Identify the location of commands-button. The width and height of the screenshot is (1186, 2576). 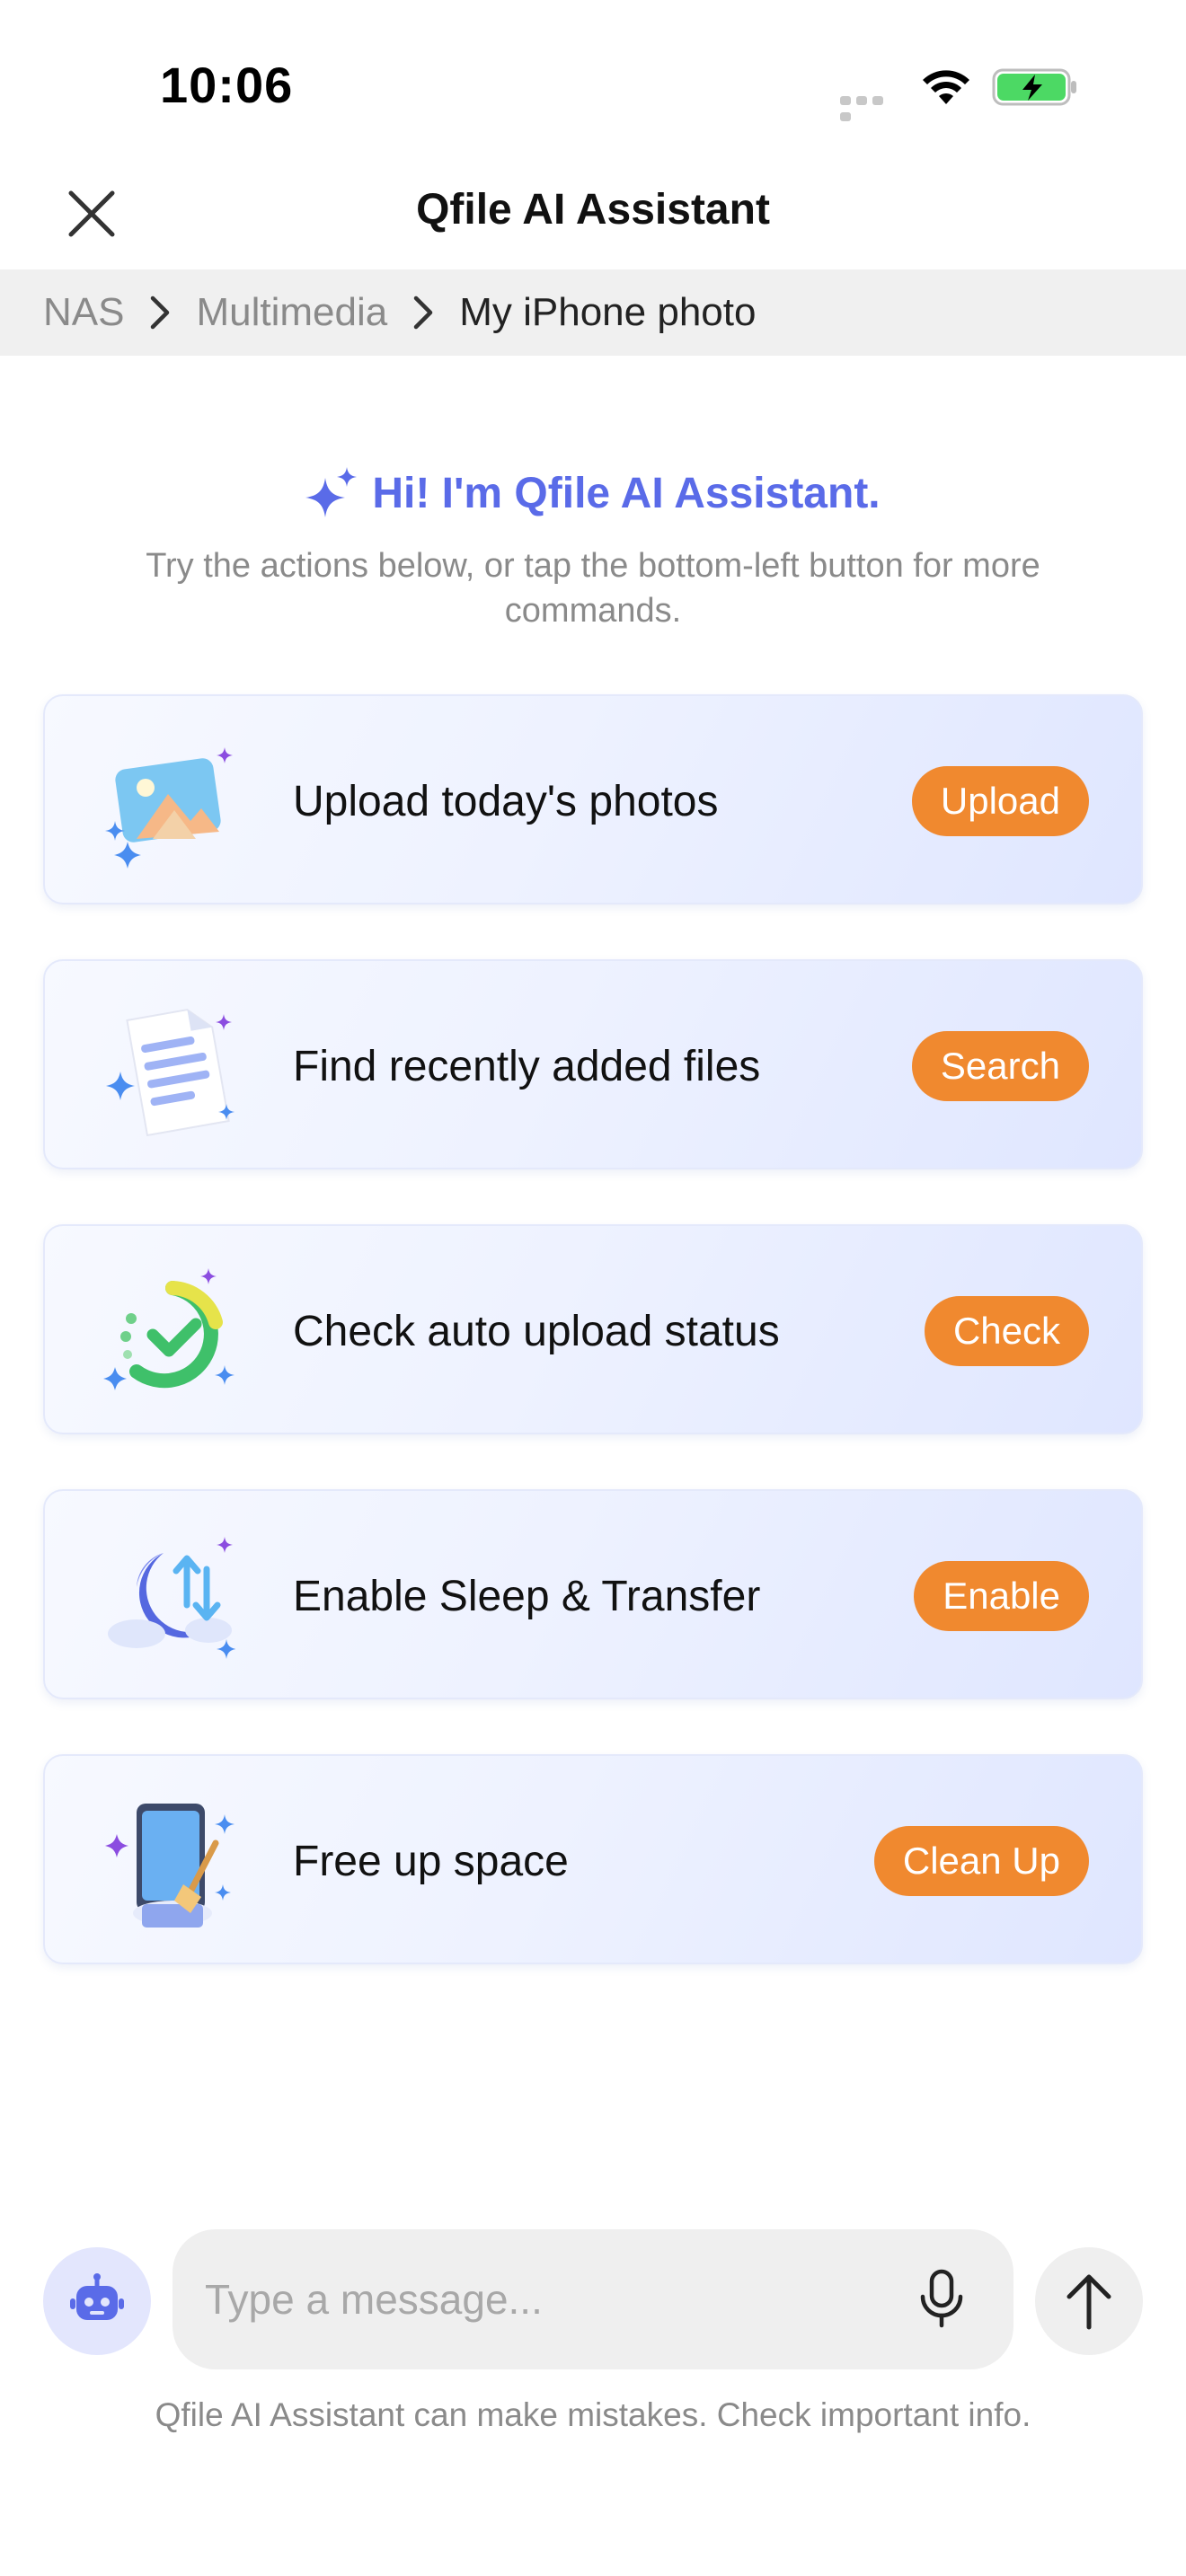
(97, 2301).